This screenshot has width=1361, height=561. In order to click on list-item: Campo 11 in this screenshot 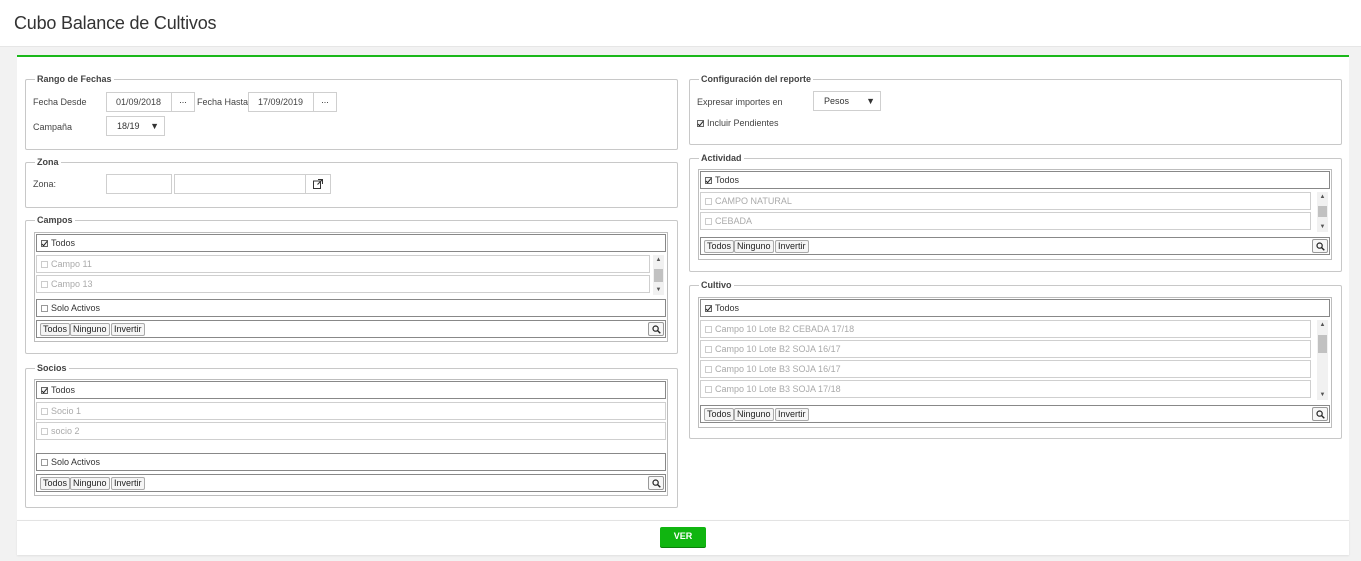, I will do `click(343, 264)`.